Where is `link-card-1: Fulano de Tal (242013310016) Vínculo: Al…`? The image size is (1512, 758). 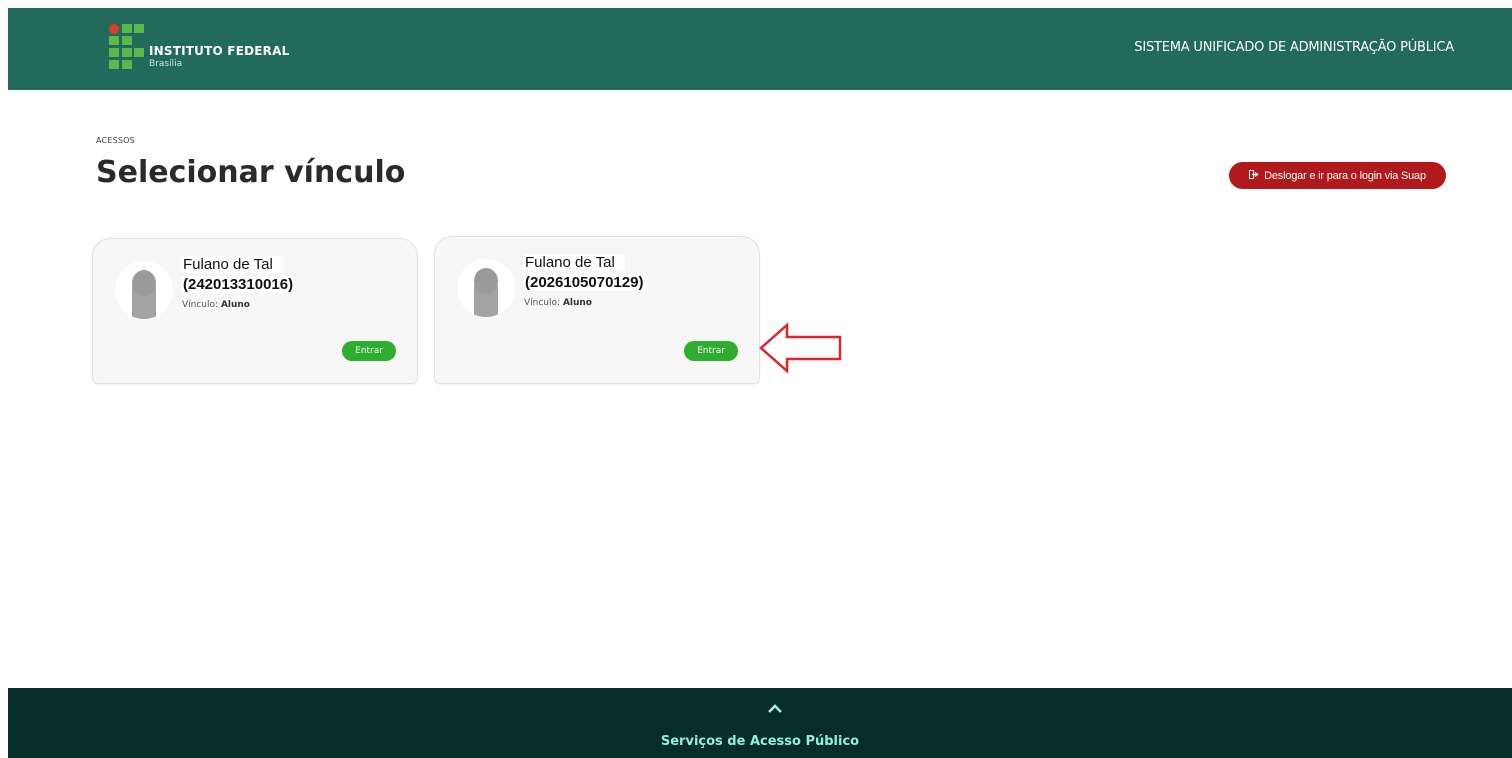 link-card-1: Fulano de Tal (242013310016) Vínculo: Al… is located at coordinates (255, 311).